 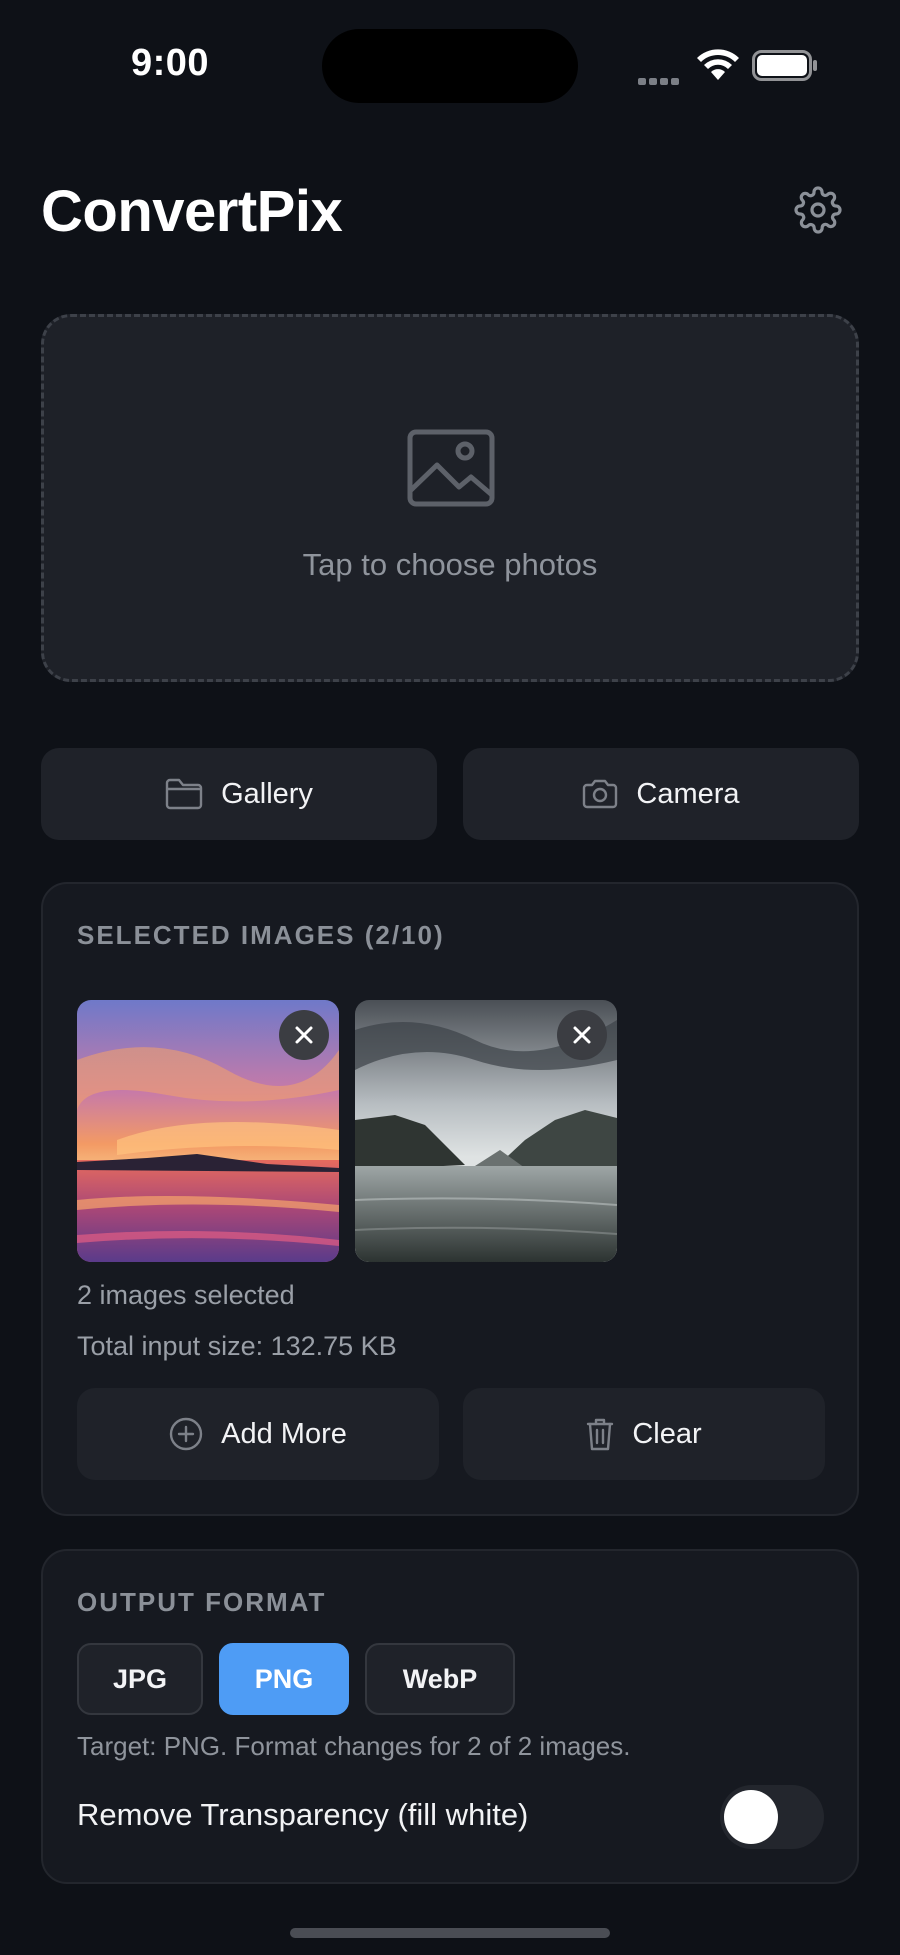 What do you see at coordinates (261, 935) in the screenshot?
I see `selected-images-title: SELECTED IMAGES (2/10)` at bounding box center [261, 935].